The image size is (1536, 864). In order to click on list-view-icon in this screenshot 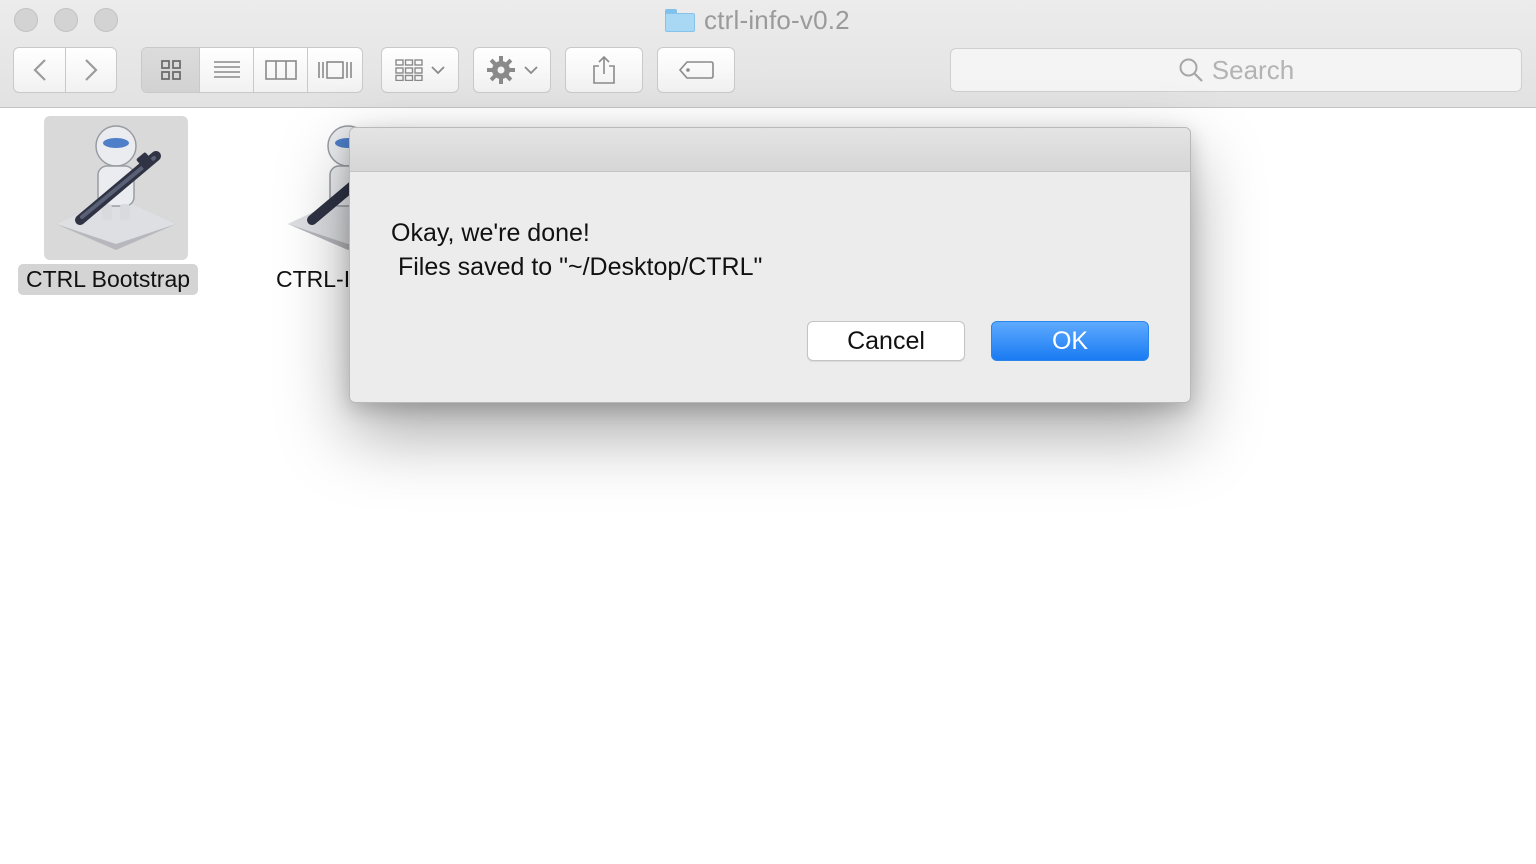, I will do `click(226, 69)`.